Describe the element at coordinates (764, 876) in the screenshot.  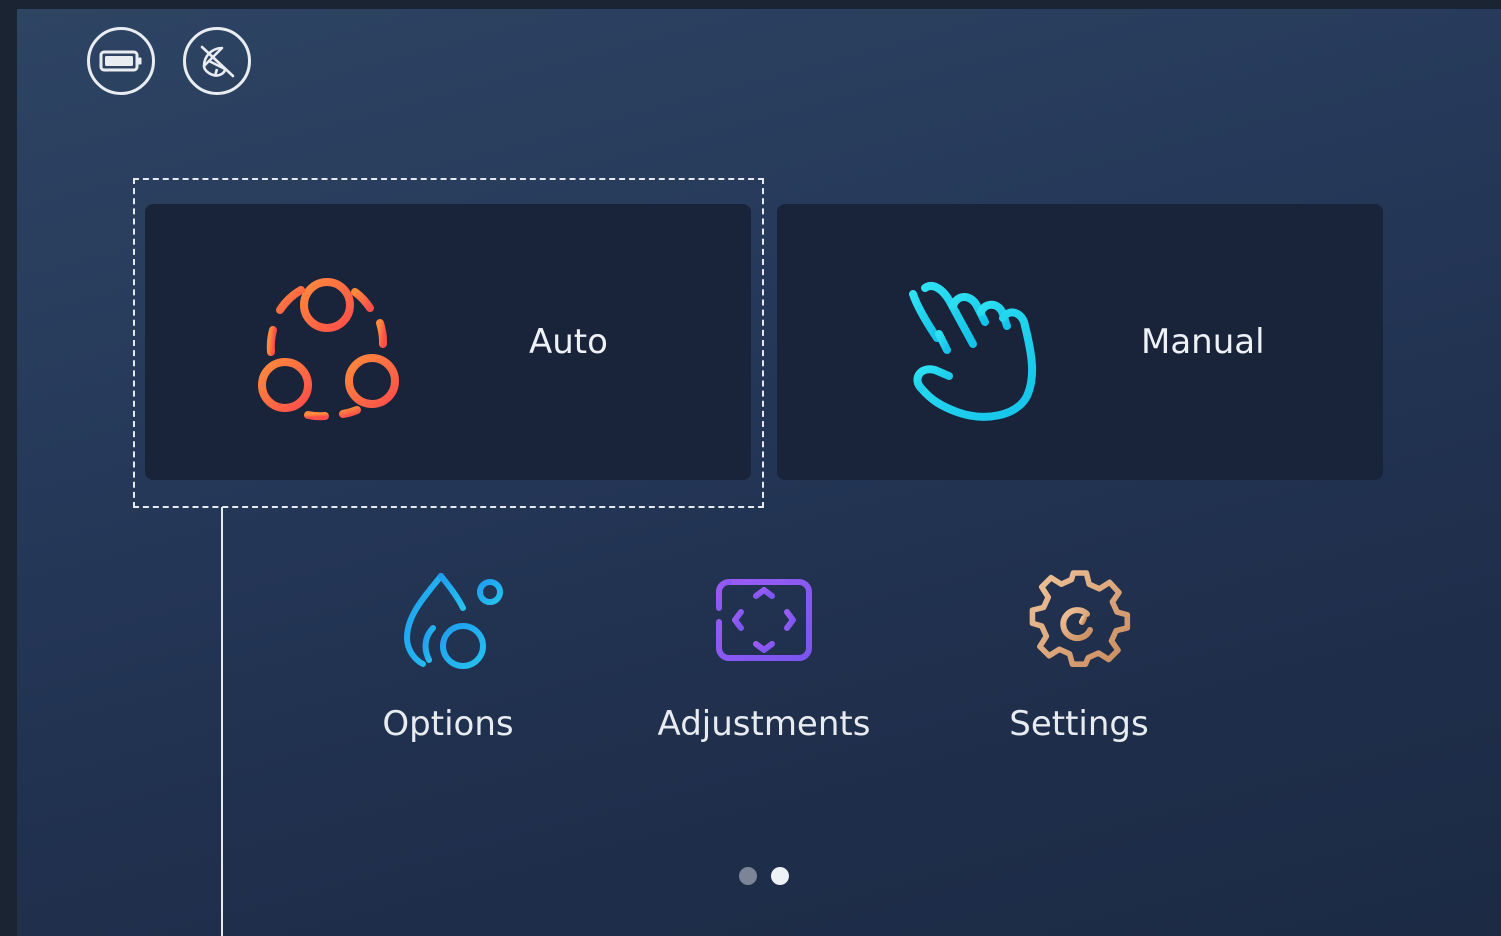
I see `page-indicator` at that location.